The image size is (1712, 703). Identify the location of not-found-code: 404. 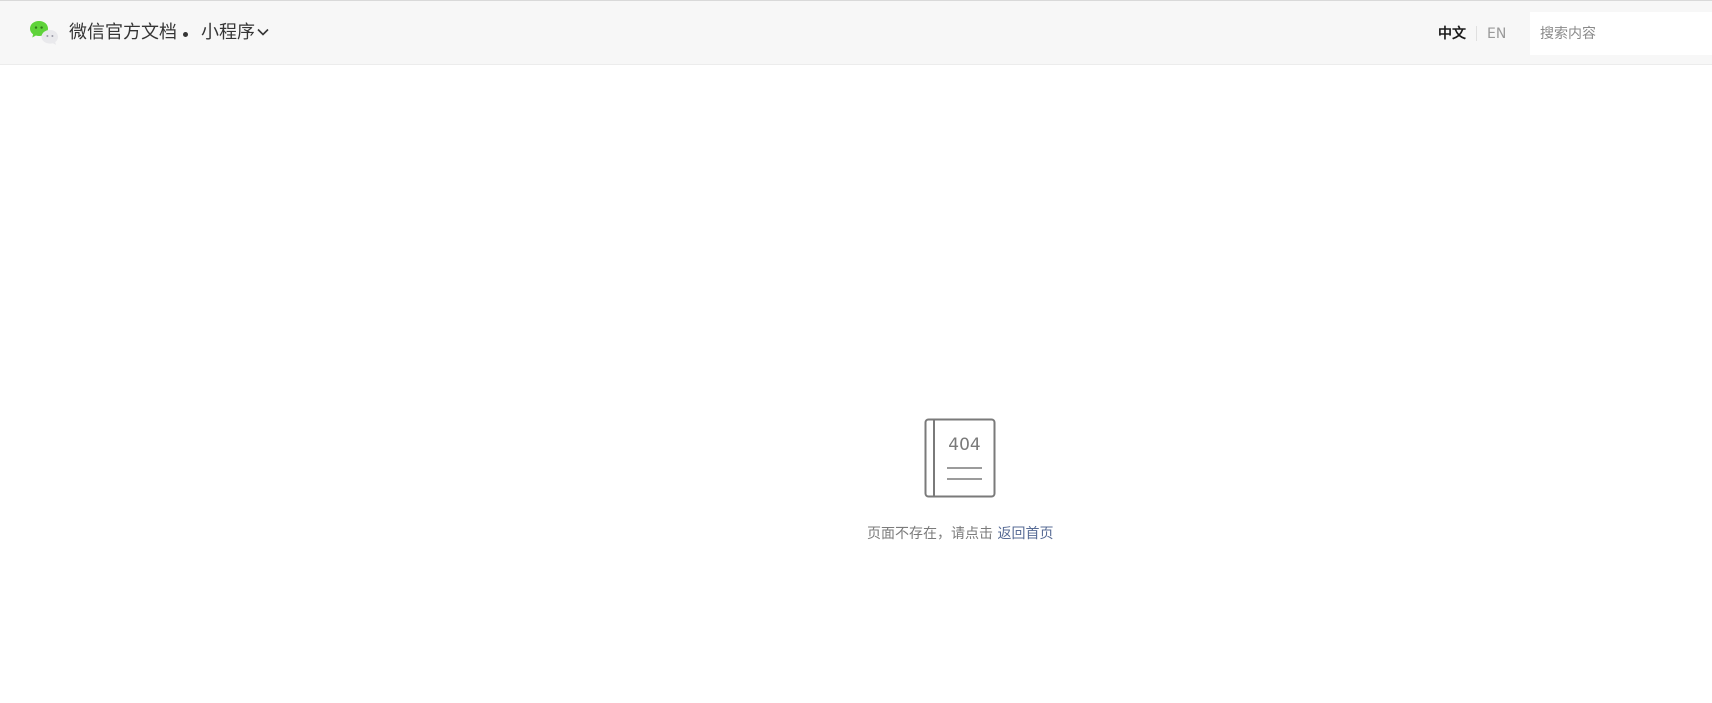
(964, 445).